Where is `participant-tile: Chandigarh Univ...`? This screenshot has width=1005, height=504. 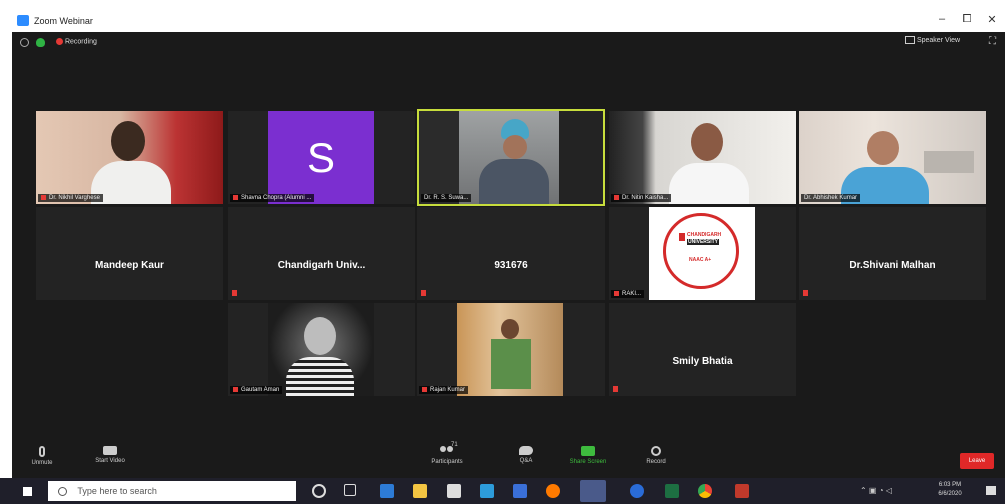
participant-tile: Chandigarh Univ... is located at coordinates (321, 253).